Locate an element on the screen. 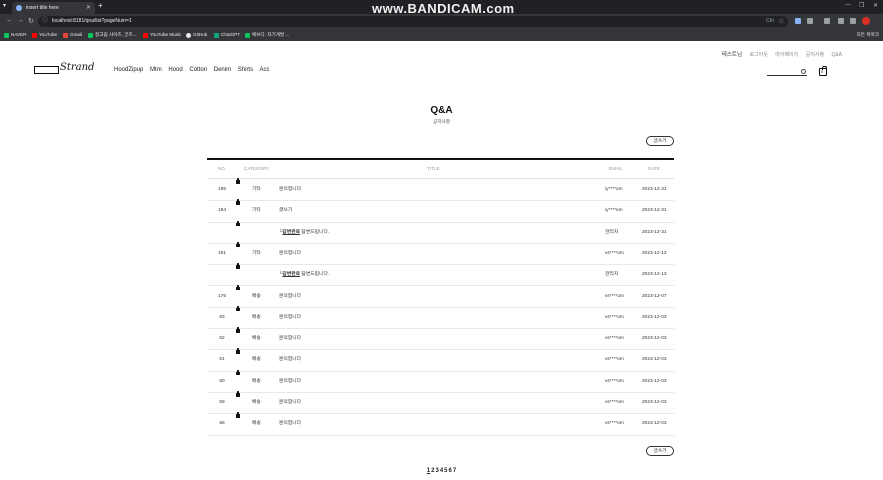  menu-item-hood: Hood is located at coordinates (175, 70).